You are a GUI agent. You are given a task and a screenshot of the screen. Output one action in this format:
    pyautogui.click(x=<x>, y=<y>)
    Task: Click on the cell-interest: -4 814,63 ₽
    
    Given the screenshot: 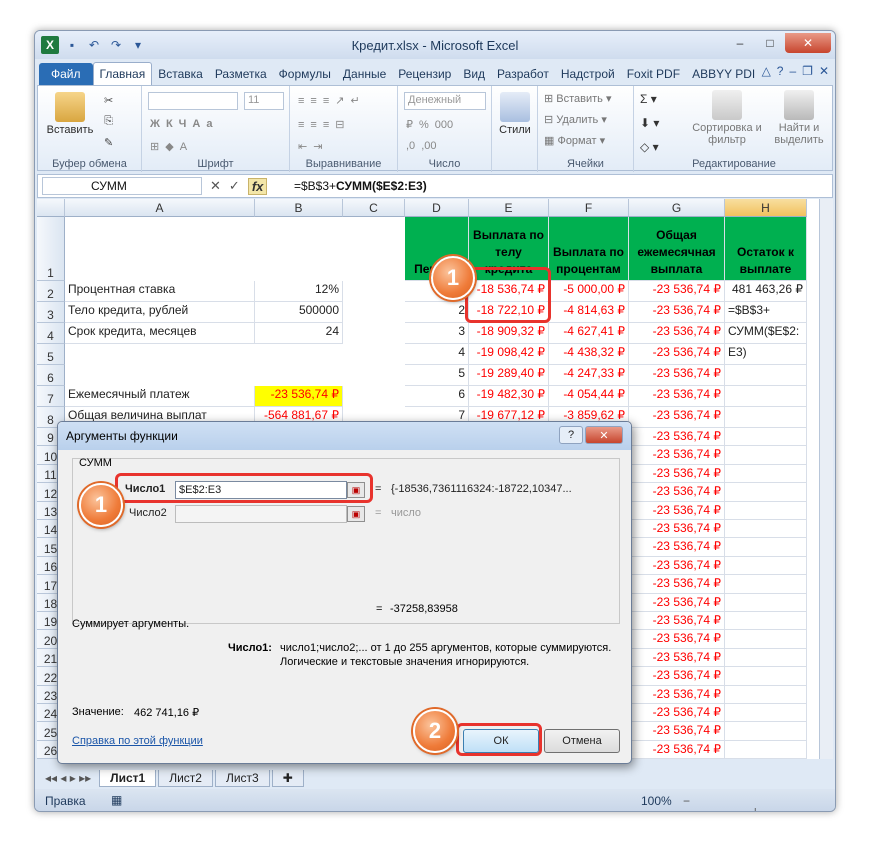 What is the action you would take?
    pyautogui.click(x=589, y=312)
    